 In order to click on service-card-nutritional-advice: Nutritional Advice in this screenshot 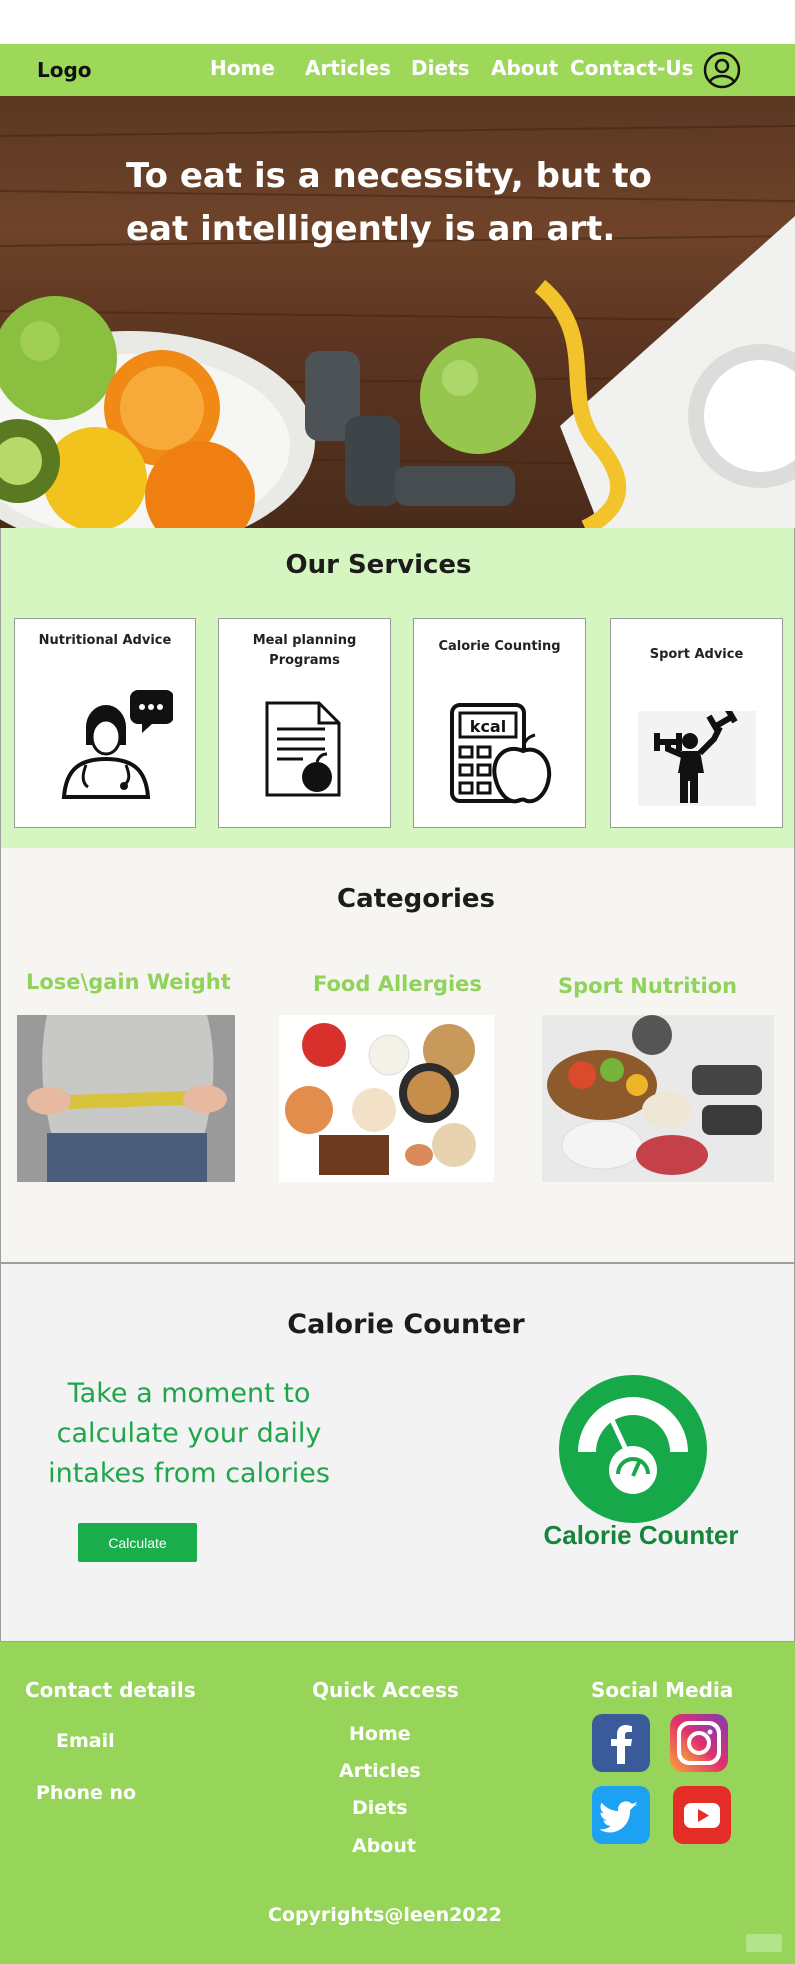, I will do `click(105, 723)`.